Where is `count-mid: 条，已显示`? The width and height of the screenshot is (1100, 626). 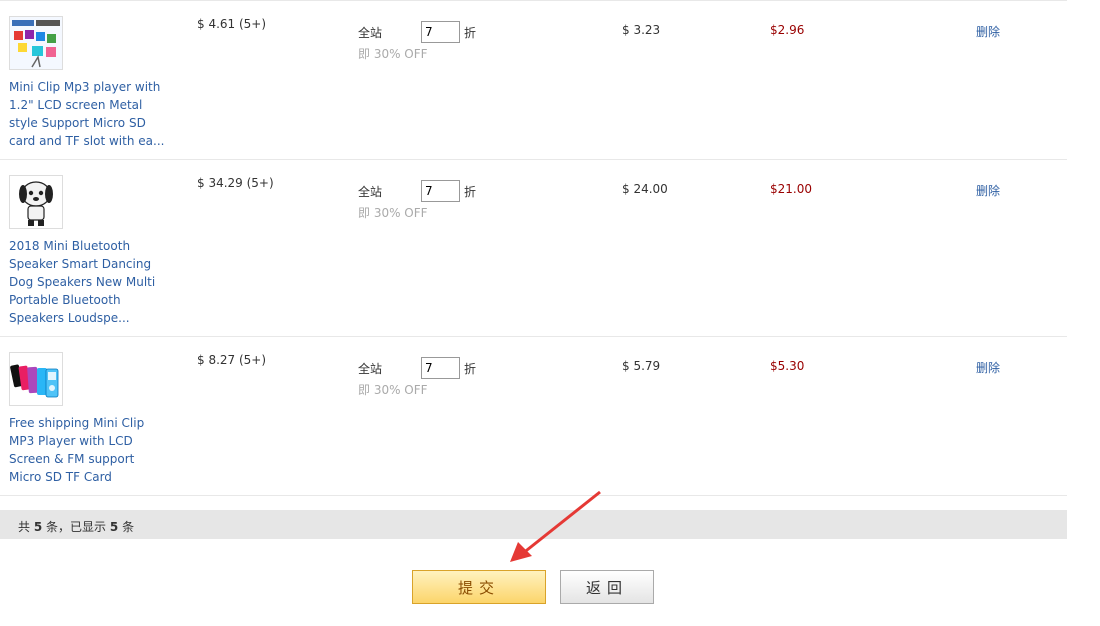
count-mid: 条，已显示 is located at coordinates (76, 527).